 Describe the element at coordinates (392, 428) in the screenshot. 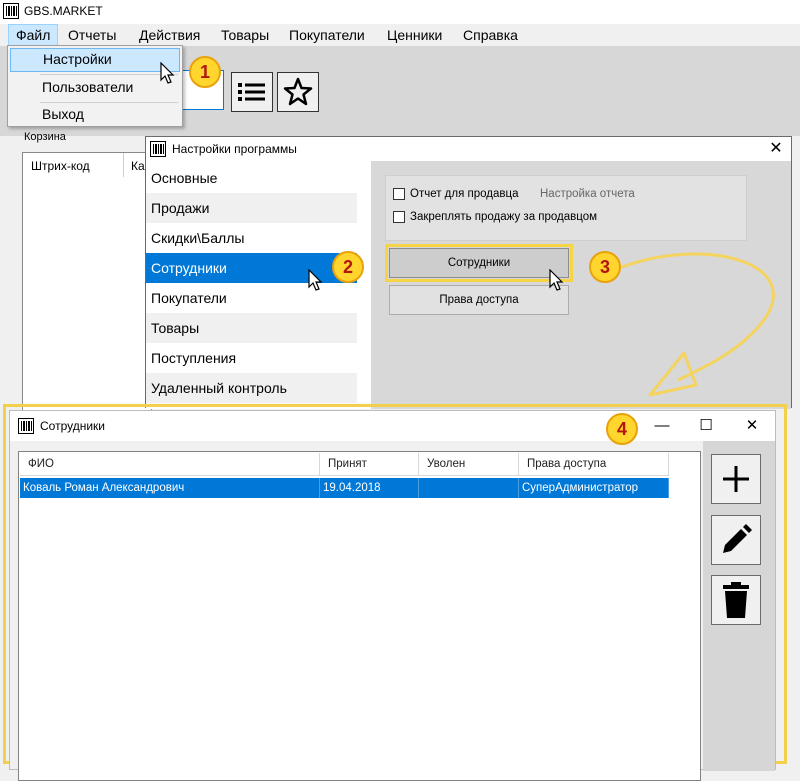

I see `employees-titlebar: Сотрудники 4 — ☐ ✕` at that location.